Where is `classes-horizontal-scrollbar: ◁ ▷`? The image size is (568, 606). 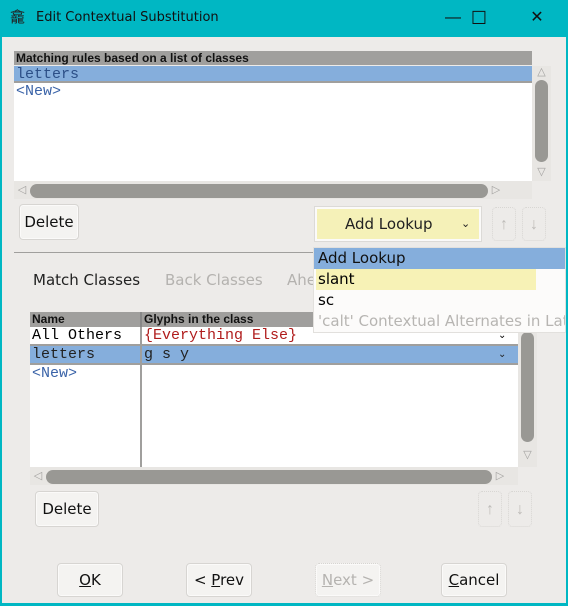 classes-horizontal-scrollbar: ◁ ▷ is located at coordinates (274, 476).